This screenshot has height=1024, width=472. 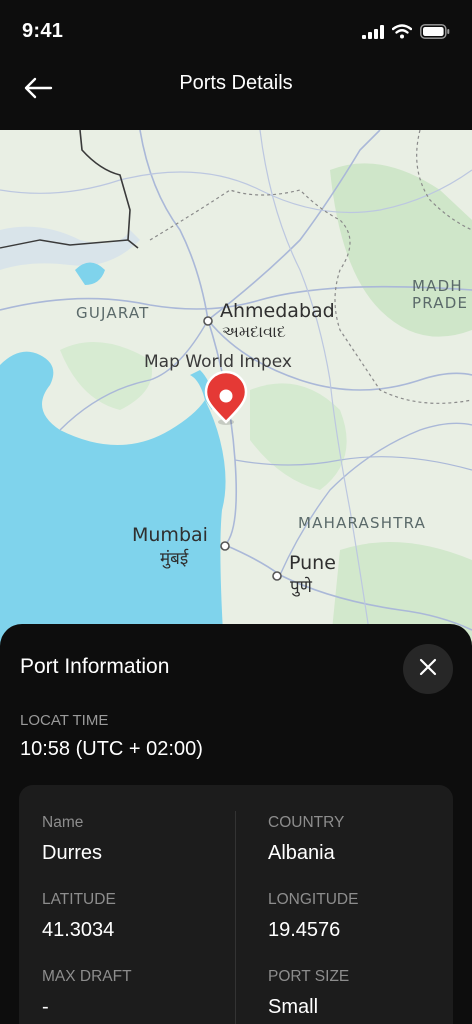 I want to click on map-label-map-world-impex: Map World Impex, so click(x=218, y=362).